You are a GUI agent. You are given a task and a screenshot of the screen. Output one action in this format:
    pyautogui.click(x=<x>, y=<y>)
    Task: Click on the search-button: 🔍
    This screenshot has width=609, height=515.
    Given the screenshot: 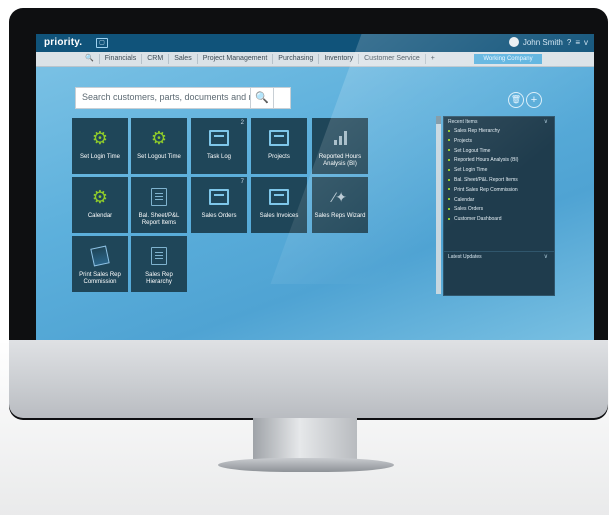 What is the action you would take?
    pyautogui.click(x=262, y=98)
    